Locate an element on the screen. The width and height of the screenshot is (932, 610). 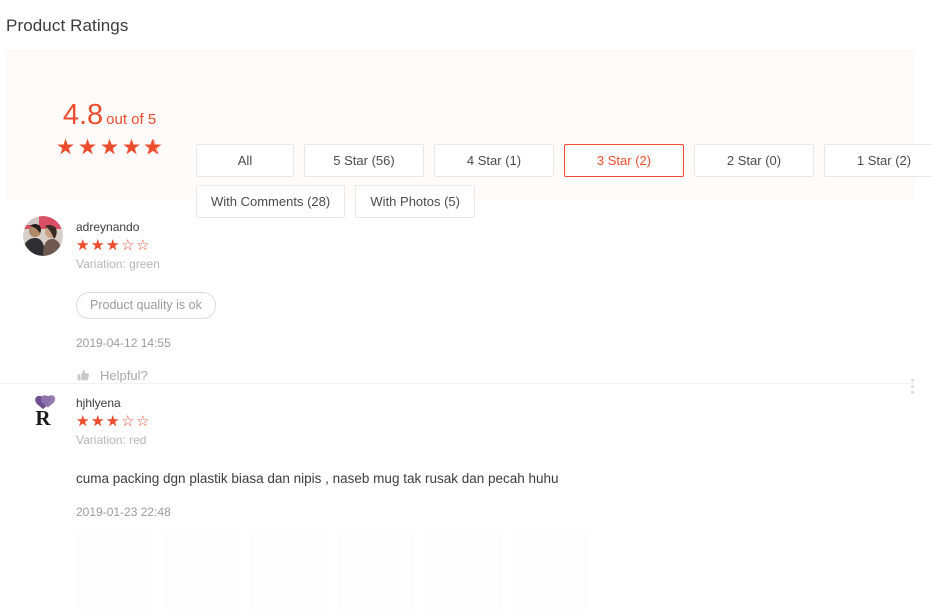
review-divider is located at coordinates (457, 383).